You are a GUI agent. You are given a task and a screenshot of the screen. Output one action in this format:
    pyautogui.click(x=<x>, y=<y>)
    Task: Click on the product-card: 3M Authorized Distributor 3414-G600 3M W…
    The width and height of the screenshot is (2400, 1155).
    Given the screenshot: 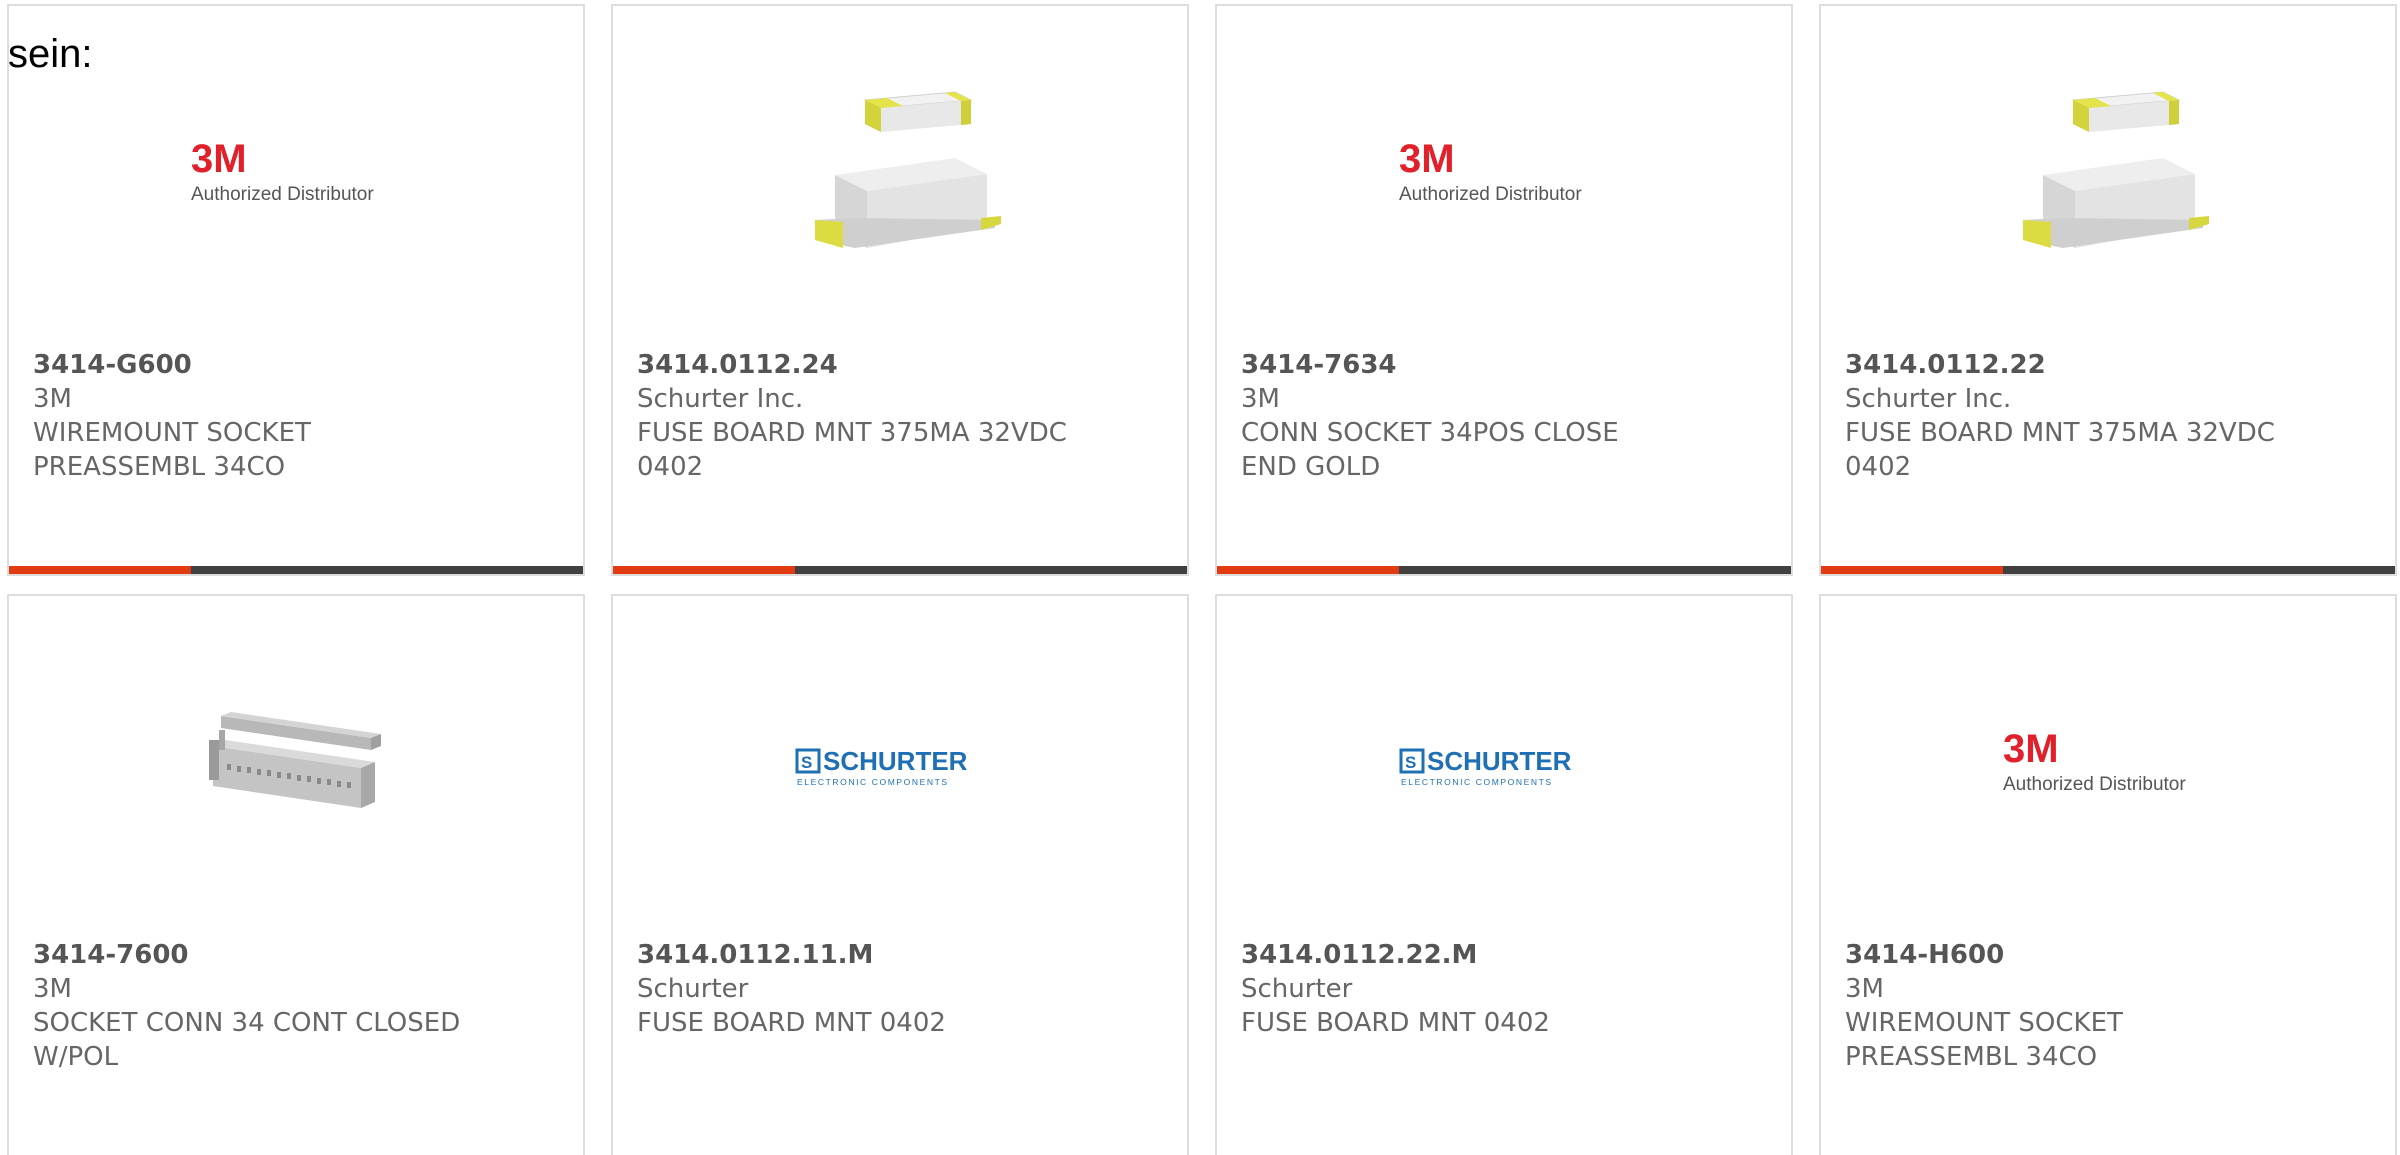 What is the action you would take?
    pyautogui.click(x=296, y=290)
    